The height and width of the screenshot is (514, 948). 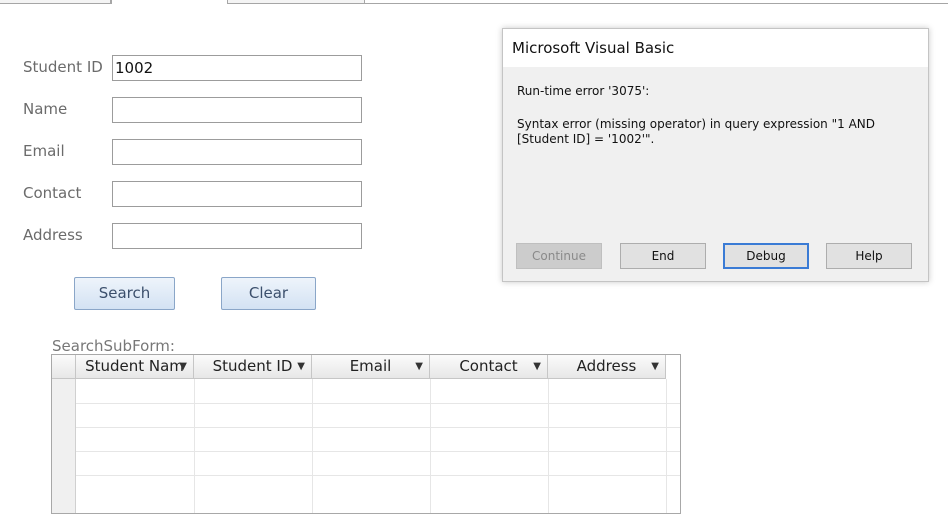 I want to click on error-code-text: Run-time error '3075':, so click(x=583, y=91).